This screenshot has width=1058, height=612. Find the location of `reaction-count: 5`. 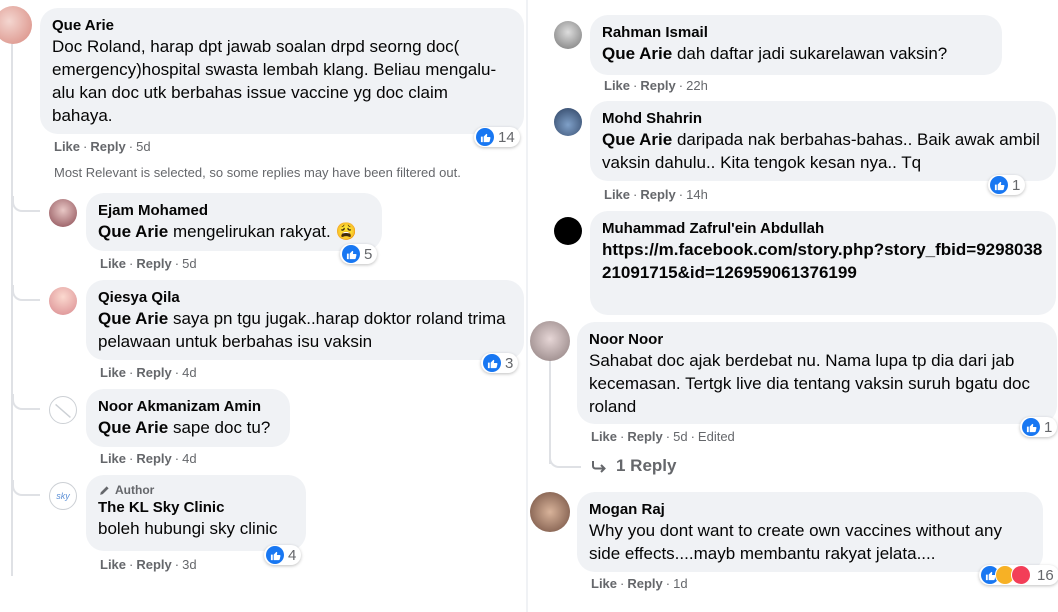

reaction-count: 5 is located at coordinates (359, 254).